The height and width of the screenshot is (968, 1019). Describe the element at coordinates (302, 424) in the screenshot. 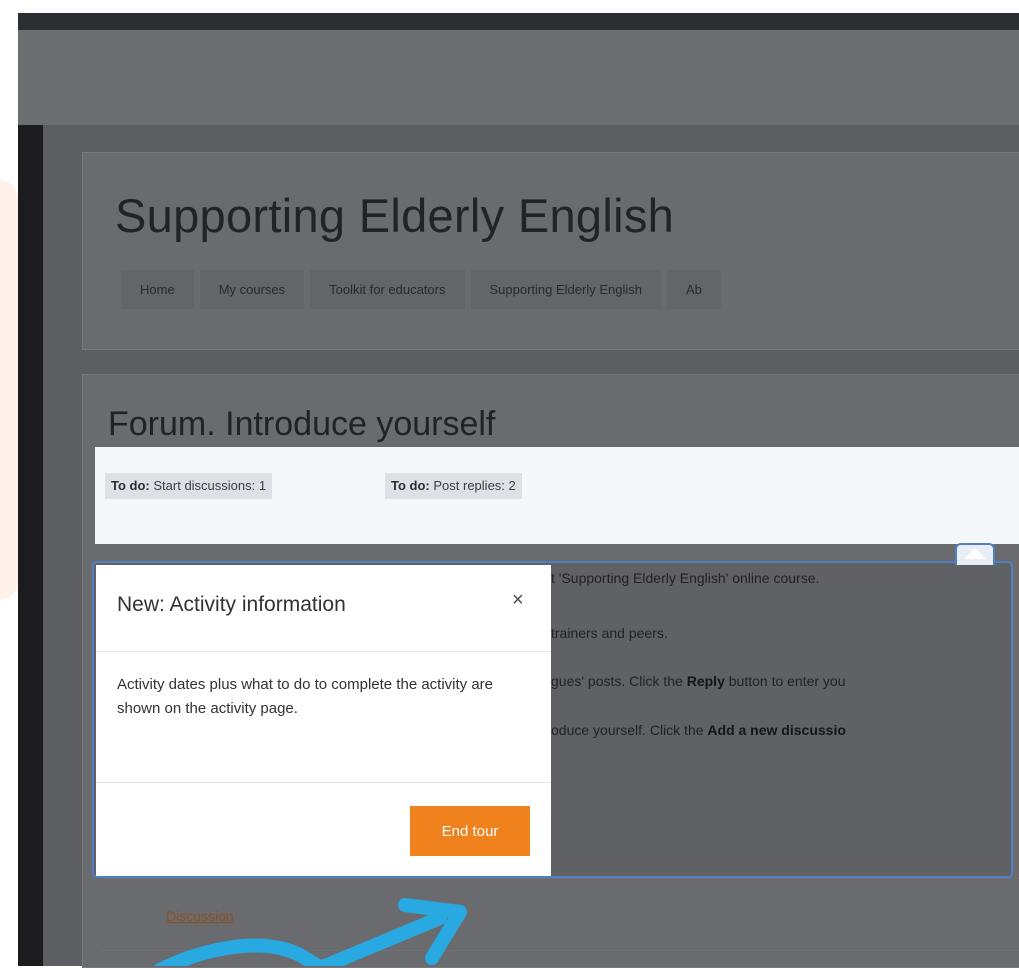

I see `page-title: Forum. Introduce yourself` at that location.